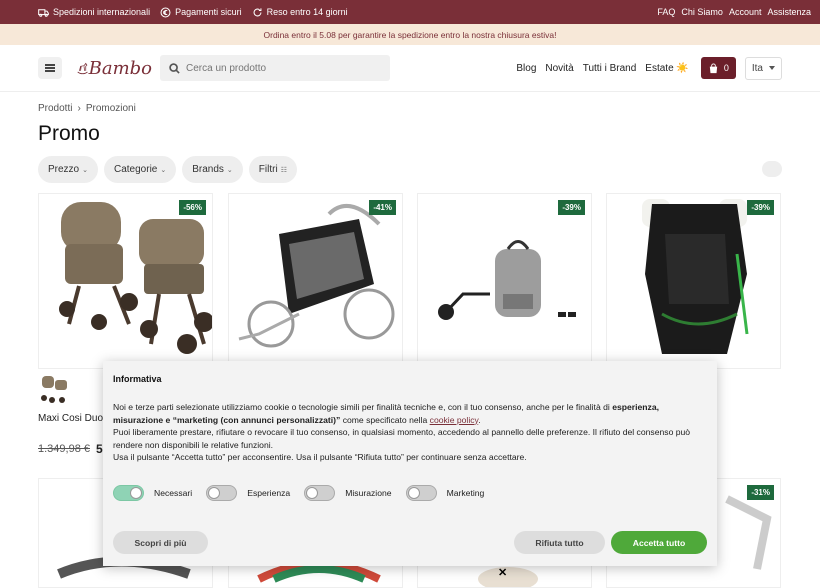 The height and width of the screenshot is (588, 820). Describe the element at coordinates (192, 207) in the screenshot. I see `discount-badge: -56%` at that location.